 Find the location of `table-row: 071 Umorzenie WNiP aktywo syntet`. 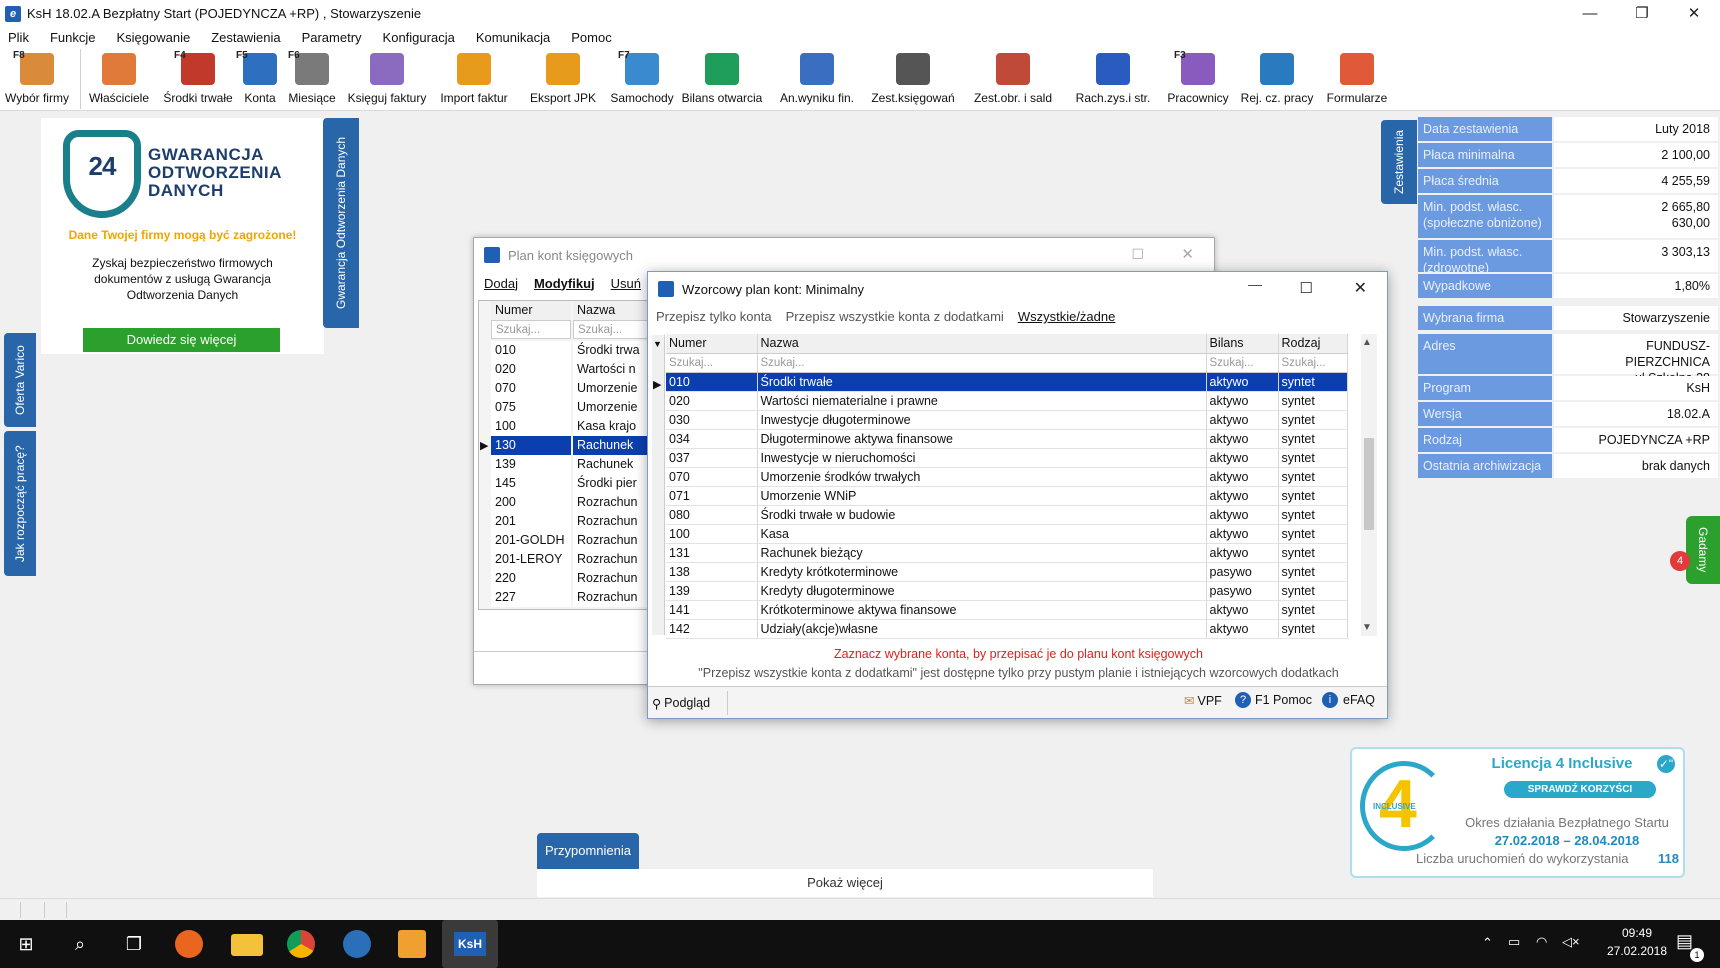

table-row: 071 Umorzenie WNiP aktywo syntet is located at coordinates (1007, 496).